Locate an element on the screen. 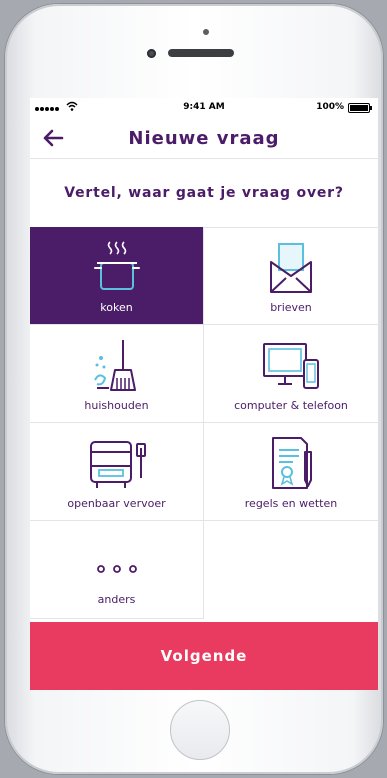 This screenshot has width=387, height=778. battery-percent: 100% is located at coordinates (330, 107).